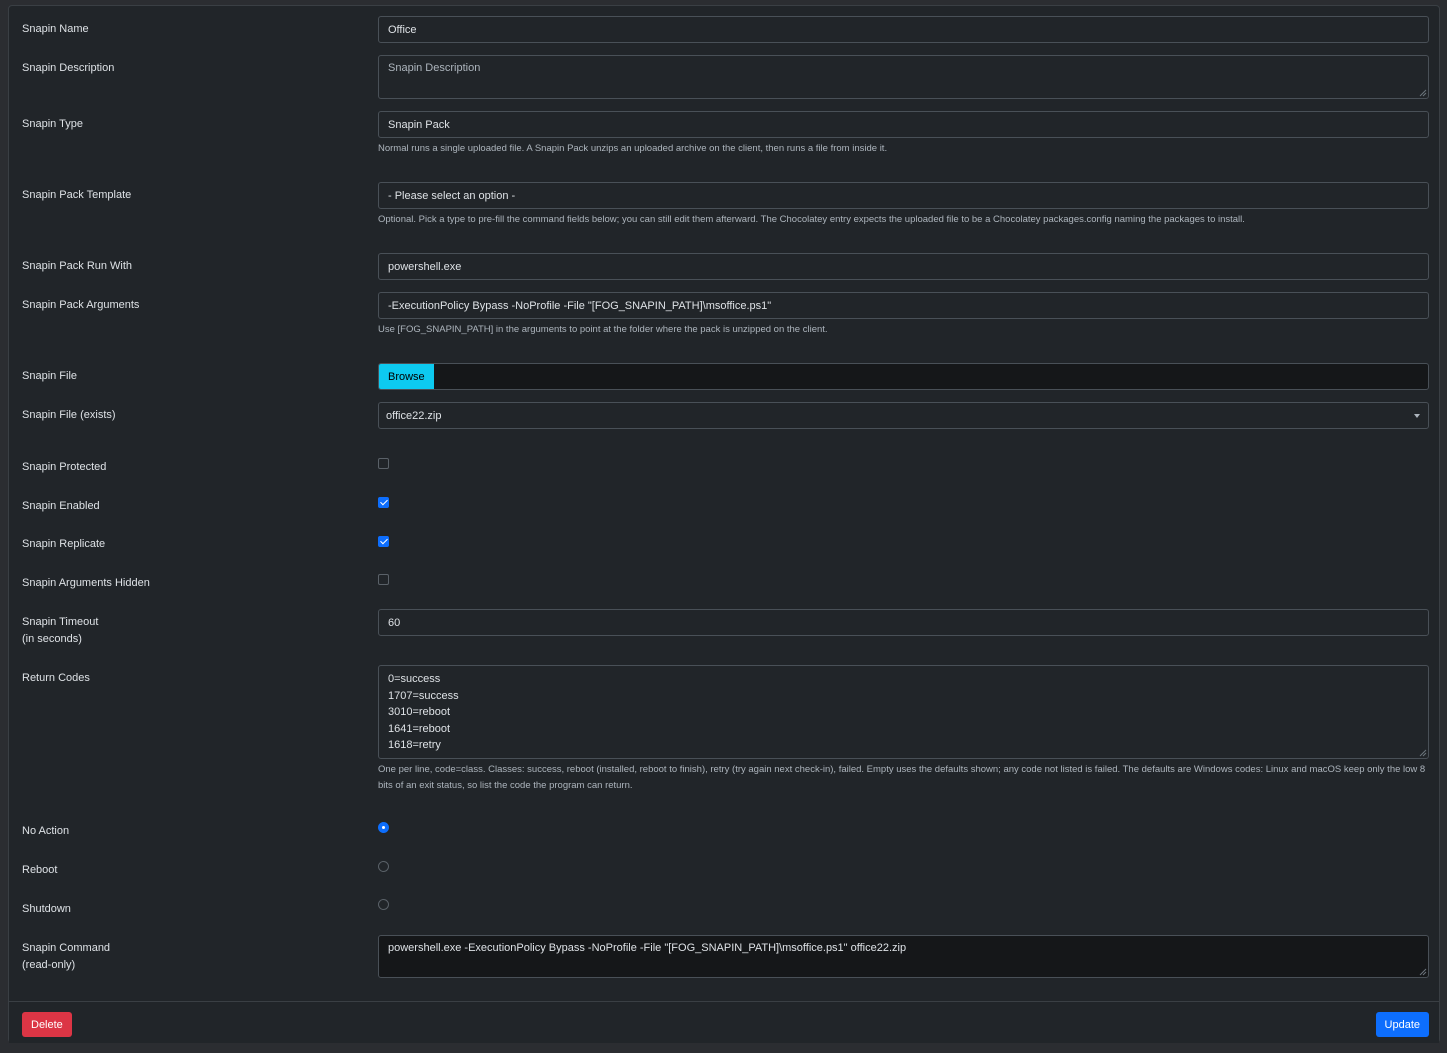 This screenshot has width=1447, height=1053. What do you see at coordinates (434, 68) in the screenshot?
I see `snapin-description-placeholder: Snapin Description` at bounding box center [434, 68].